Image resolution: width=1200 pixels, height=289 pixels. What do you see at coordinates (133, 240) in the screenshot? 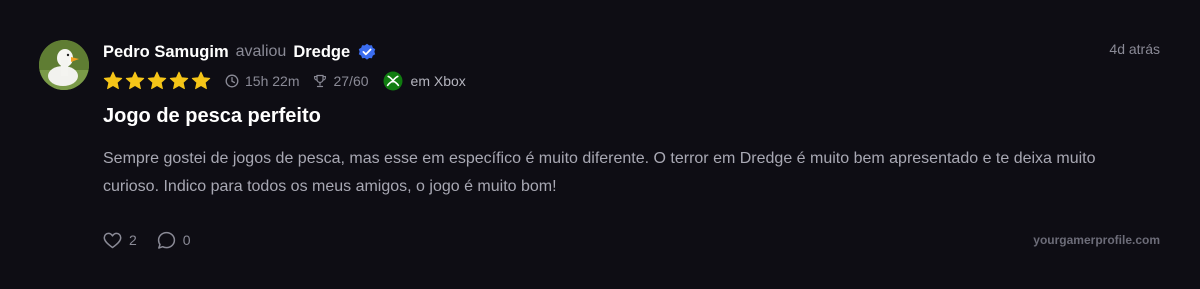
I see `like-count: 2` at bounding box center [133, 240].